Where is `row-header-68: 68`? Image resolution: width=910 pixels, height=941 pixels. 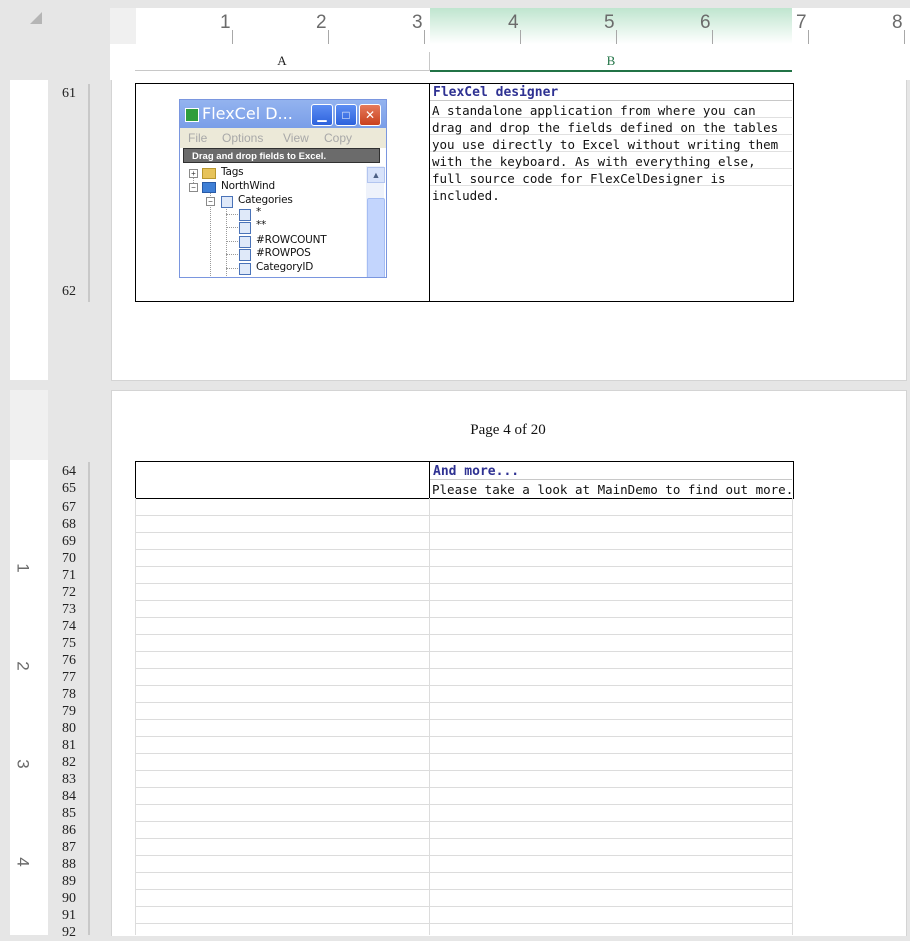 row-header-68: 68 is located at coordinates (69, 525).